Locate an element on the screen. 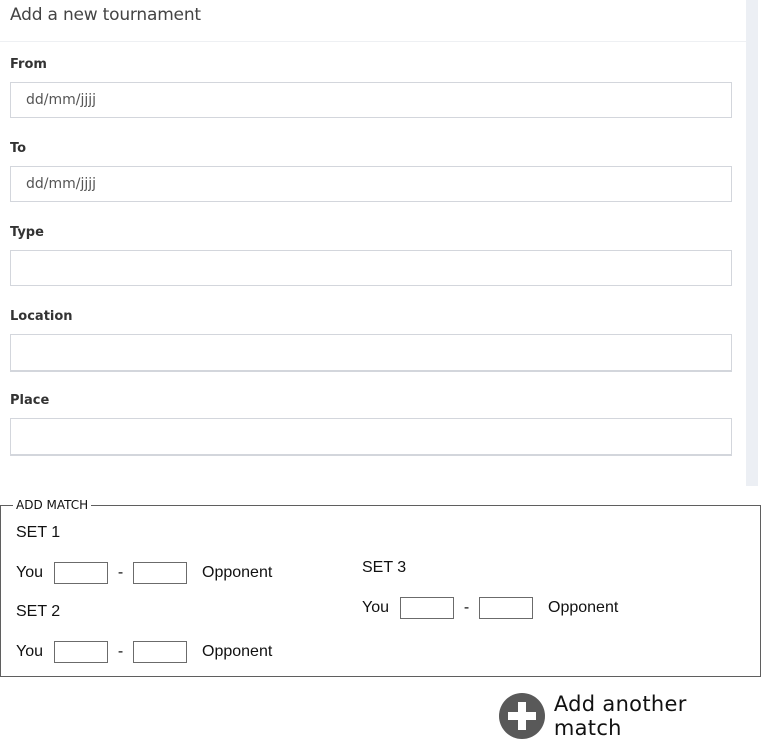 This screenshot has height=740, width=761. page-title: Add a new tournament is located at coordinates (105, 15).